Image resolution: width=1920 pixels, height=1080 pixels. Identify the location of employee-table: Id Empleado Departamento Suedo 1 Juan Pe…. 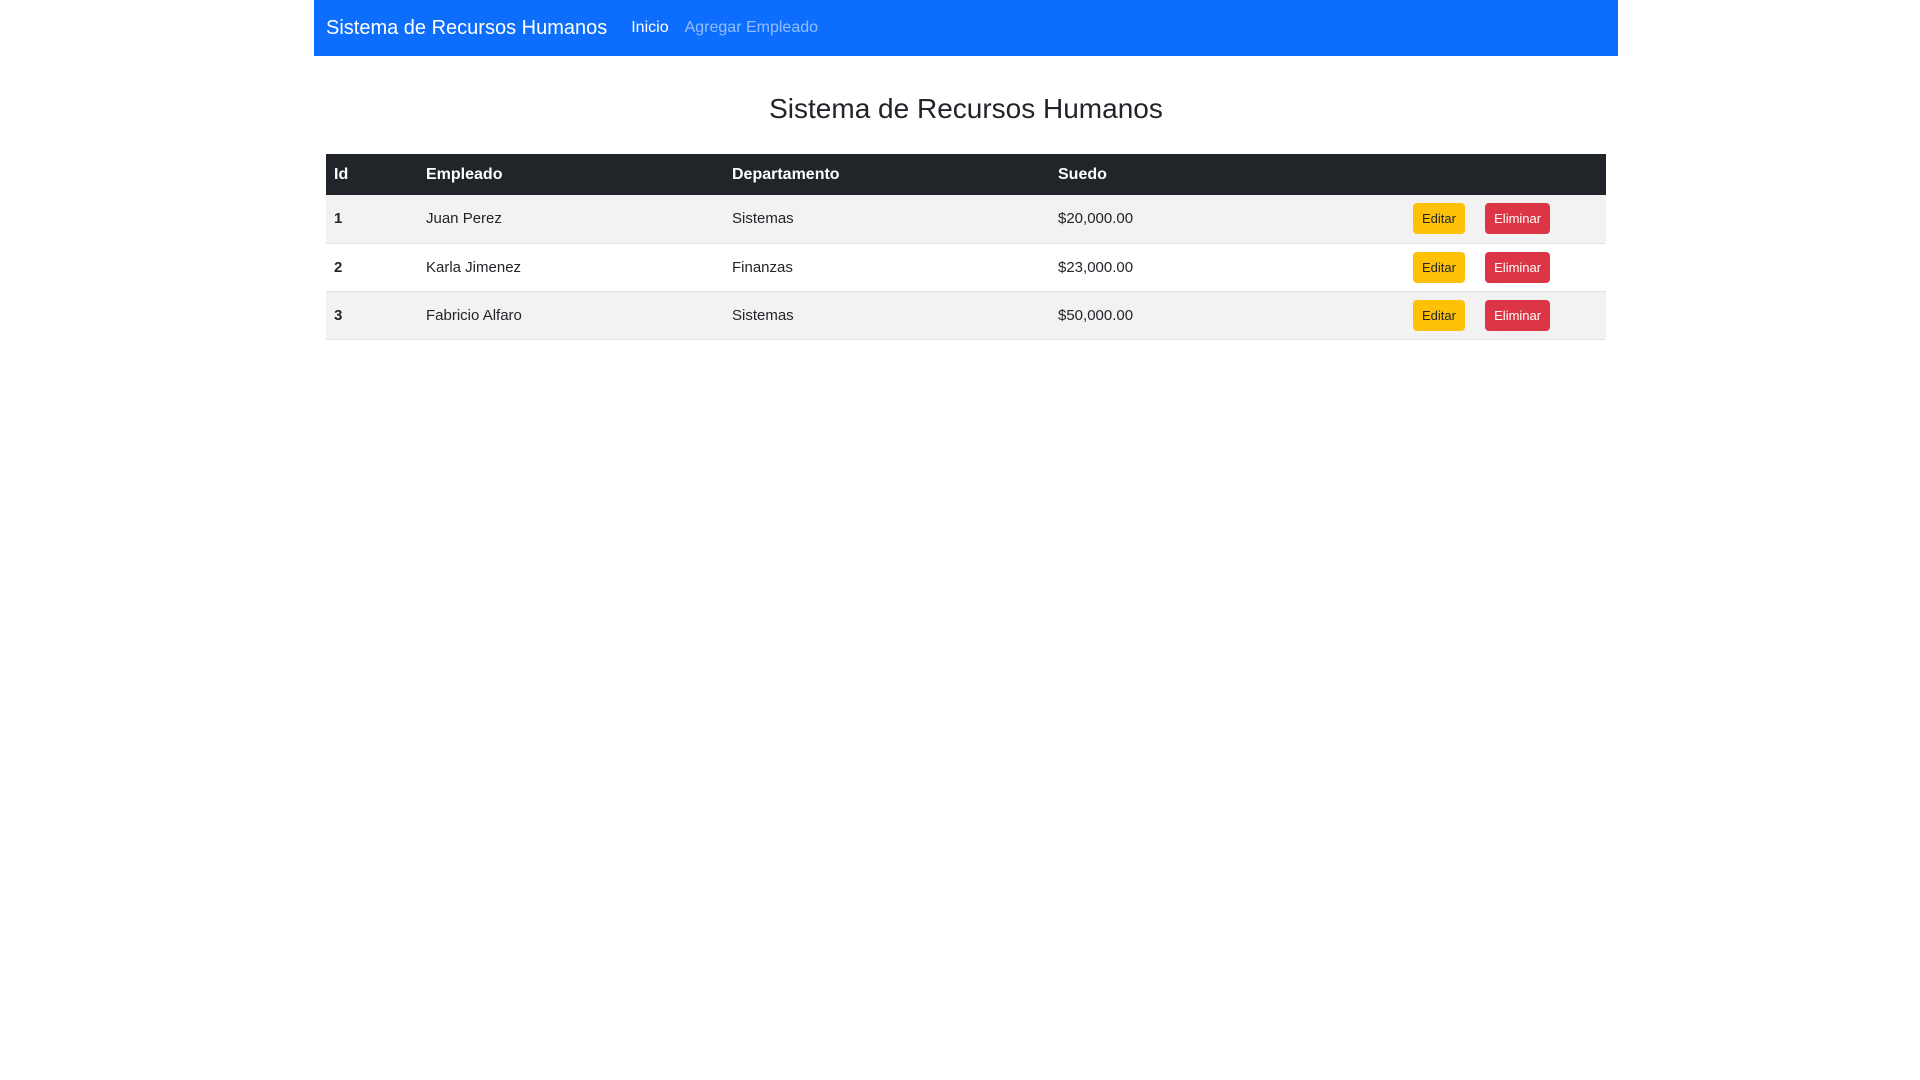
(966, 247).